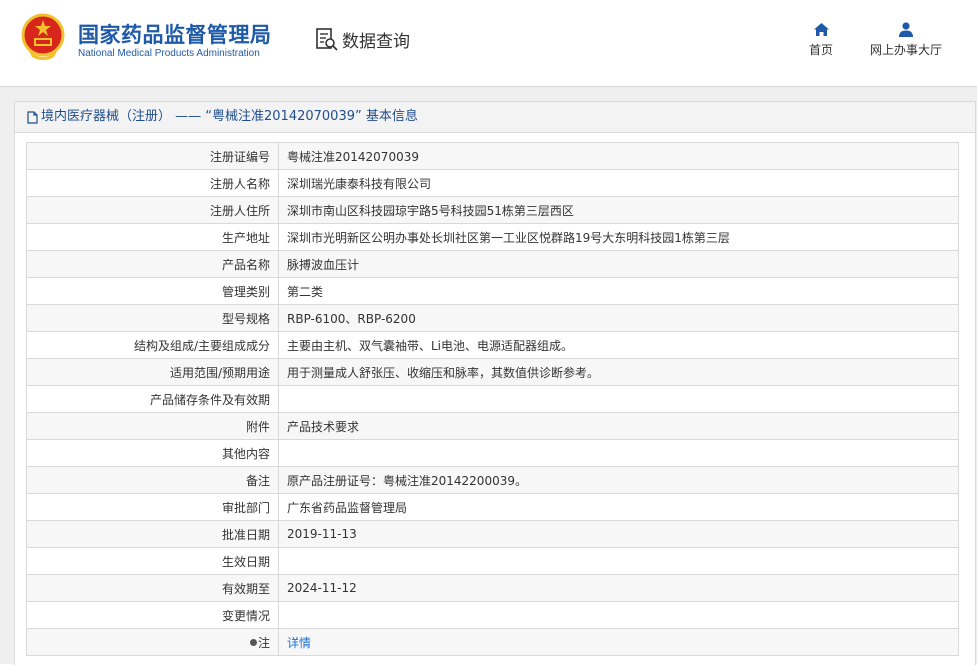  Describe the element at coordinates (618, 210) in the screenshot. I see `field-value: 深圳市南山区科技园琼宇路5号科技园51栋第三层西区` at that location.